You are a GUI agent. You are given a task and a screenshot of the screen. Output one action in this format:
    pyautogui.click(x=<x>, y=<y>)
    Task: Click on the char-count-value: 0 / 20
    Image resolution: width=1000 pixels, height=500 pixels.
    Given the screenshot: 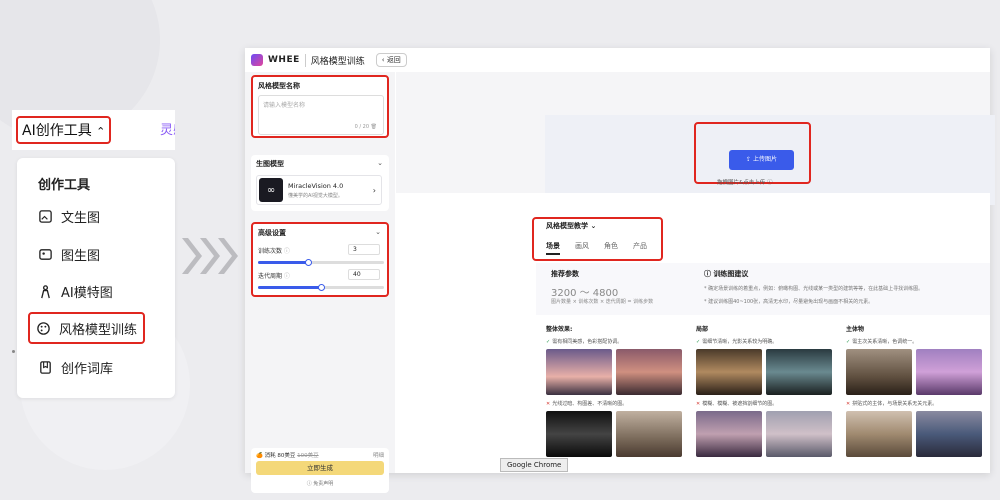 What is the action you would take?
    pyautogui.click(x=362, y=127)
    